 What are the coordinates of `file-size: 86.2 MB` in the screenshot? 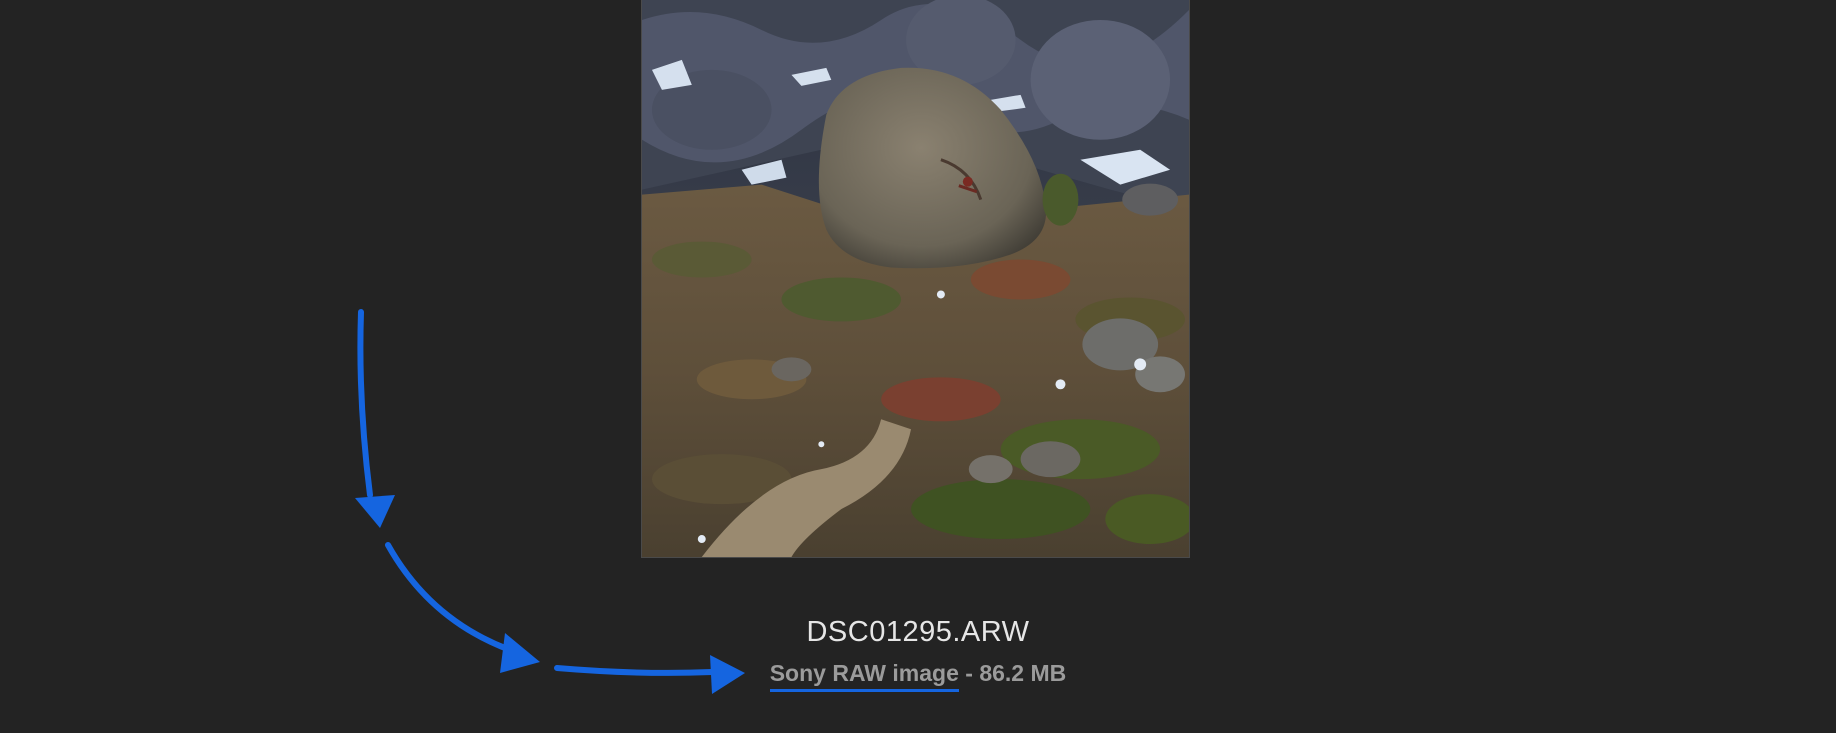 It's located at (1023, 673).